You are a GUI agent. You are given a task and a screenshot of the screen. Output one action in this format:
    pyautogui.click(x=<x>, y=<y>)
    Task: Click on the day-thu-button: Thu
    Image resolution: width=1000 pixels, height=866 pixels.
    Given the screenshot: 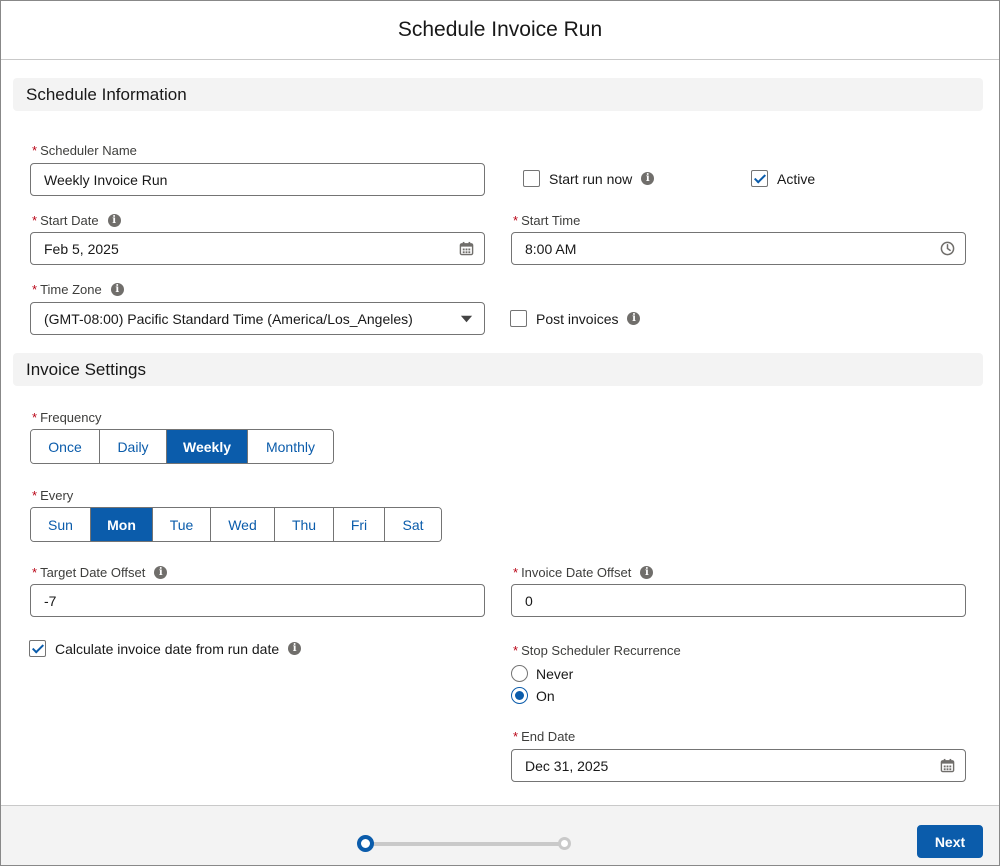 What is the action you would take?
    pyautogui.click(x=304, y=524)
    